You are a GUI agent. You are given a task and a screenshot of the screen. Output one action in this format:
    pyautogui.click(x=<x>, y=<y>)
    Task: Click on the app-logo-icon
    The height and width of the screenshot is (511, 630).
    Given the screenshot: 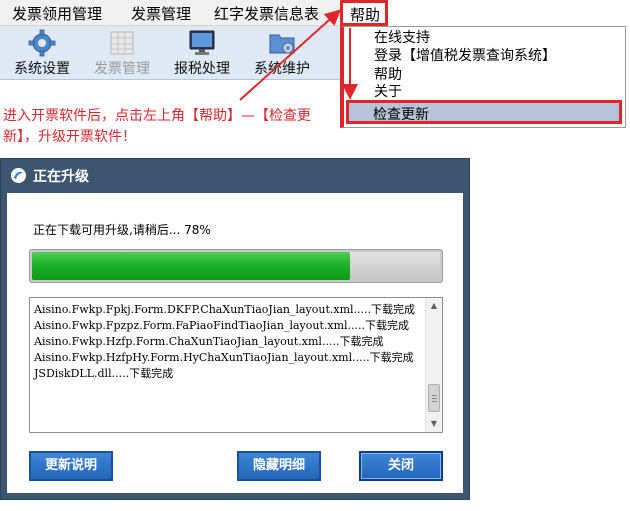 What is the action you would take?
    pyautogui.click(x=18, y=175)
    